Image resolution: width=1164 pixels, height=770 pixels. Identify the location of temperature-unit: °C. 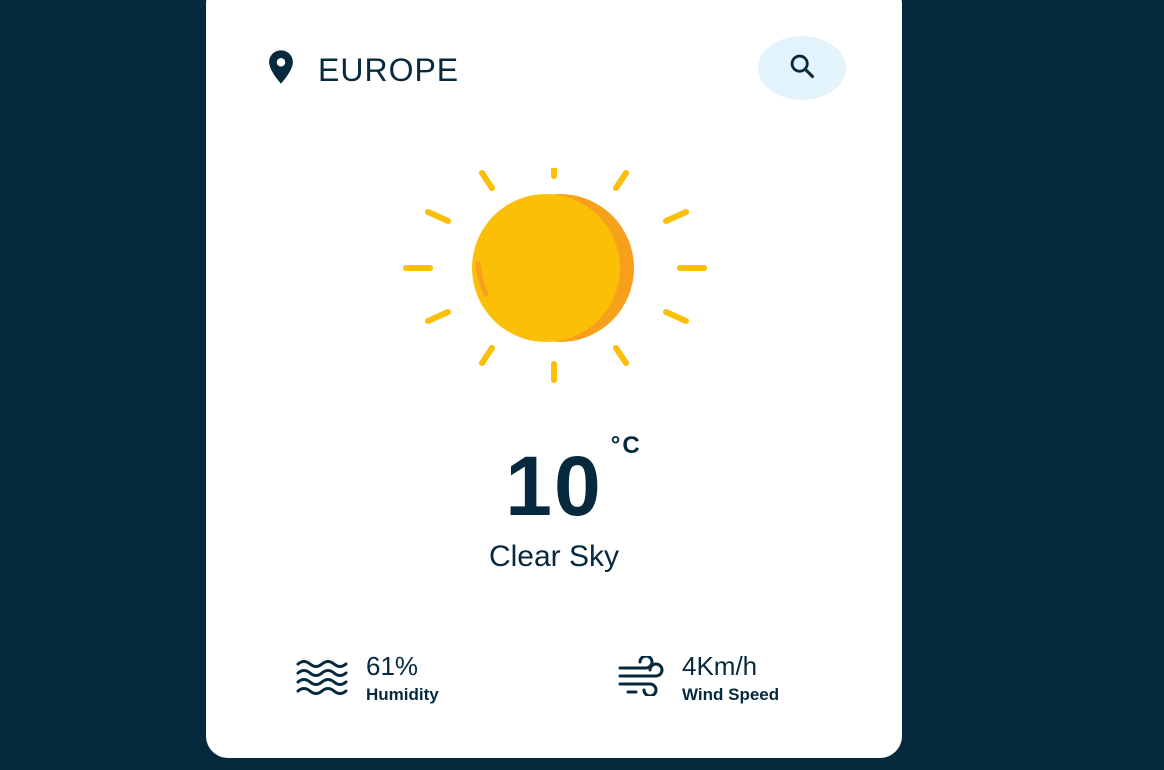
(626, 445).